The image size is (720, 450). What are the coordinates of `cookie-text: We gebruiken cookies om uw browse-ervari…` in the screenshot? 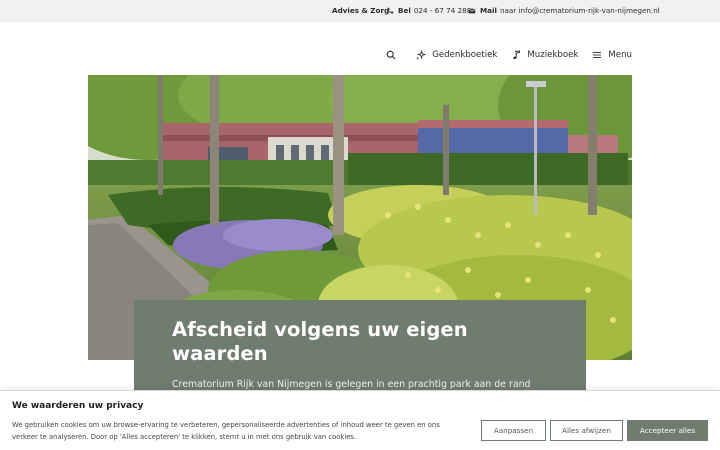 It's located at (226, 431).